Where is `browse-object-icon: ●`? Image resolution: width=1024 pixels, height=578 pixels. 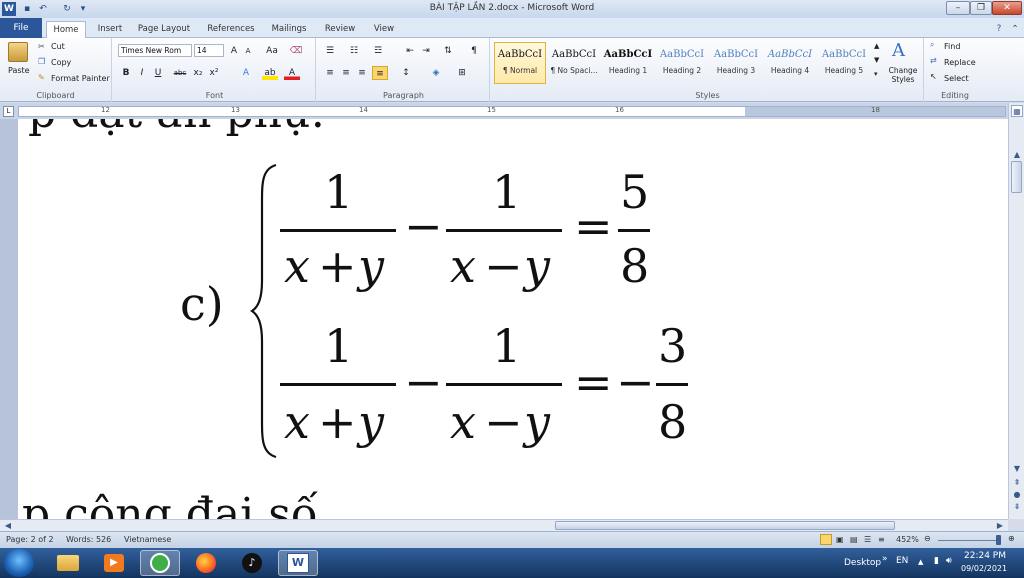 browse-object-icon: ● is located at coordinates (1017, 495).